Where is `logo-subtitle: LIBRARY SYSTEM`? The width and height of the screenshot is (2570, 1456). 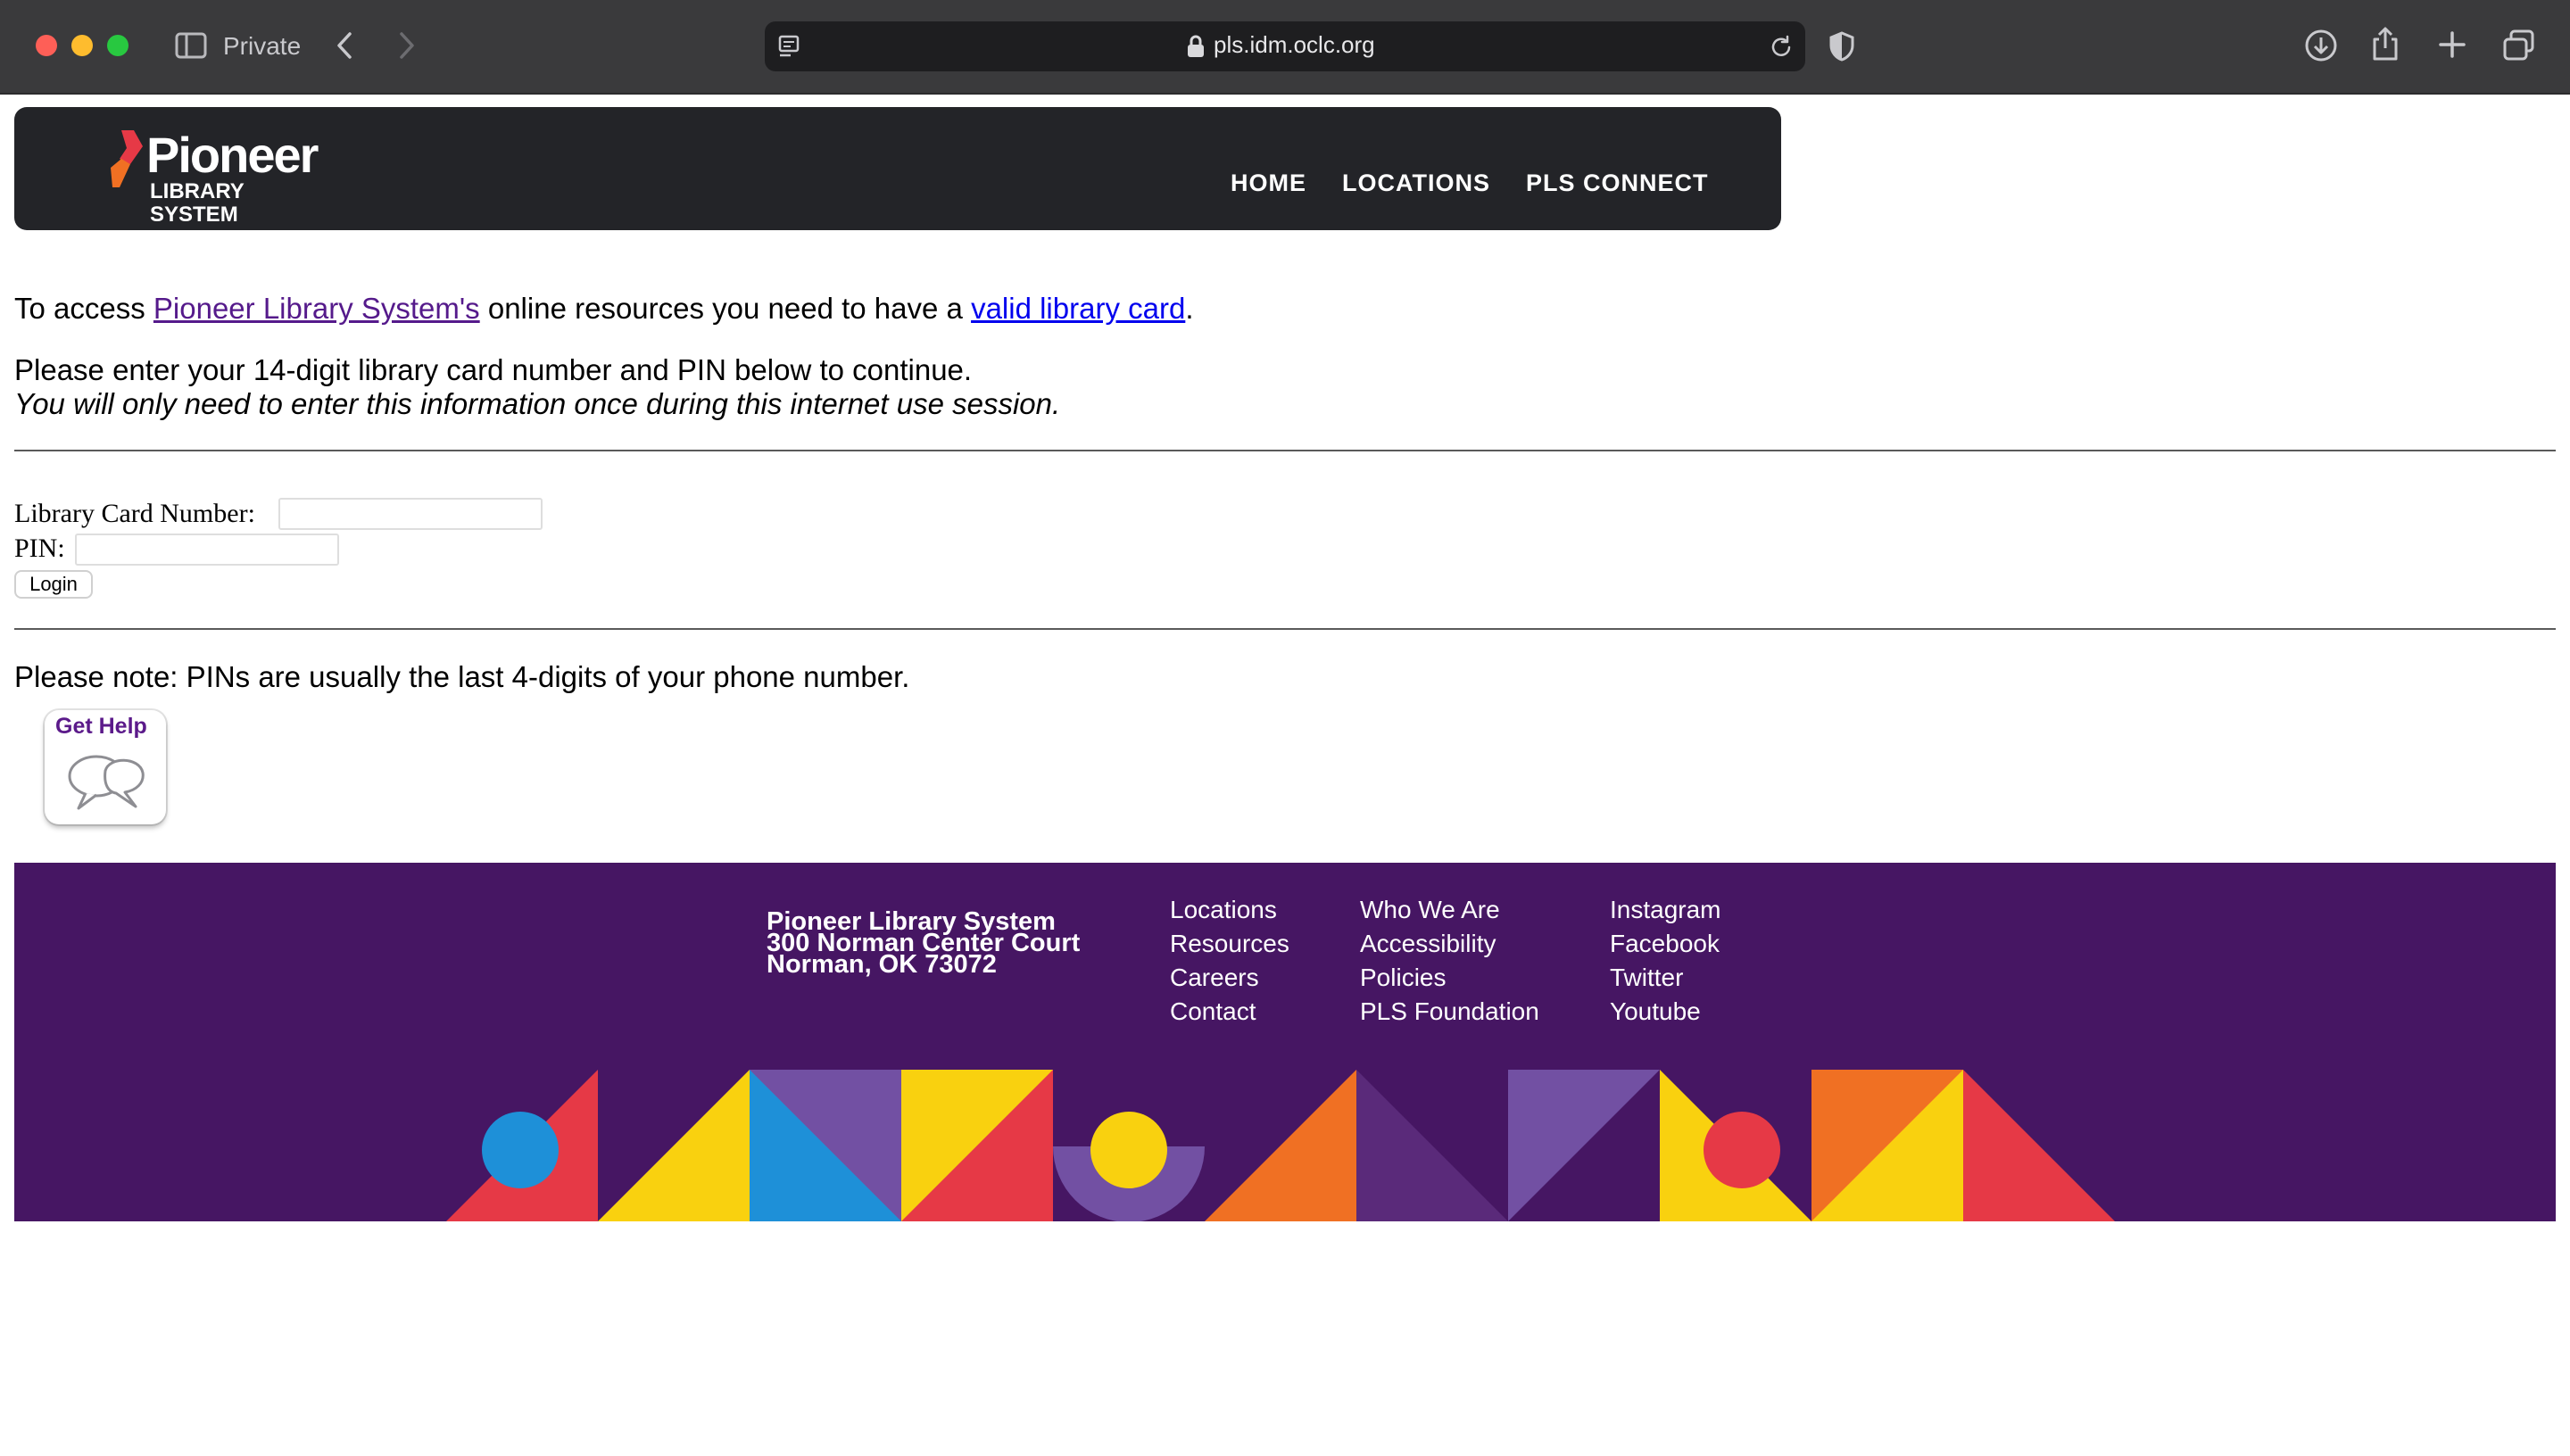 logo-subtitle: LIBRARY SYSTEM is located at coordinates (198, 203).